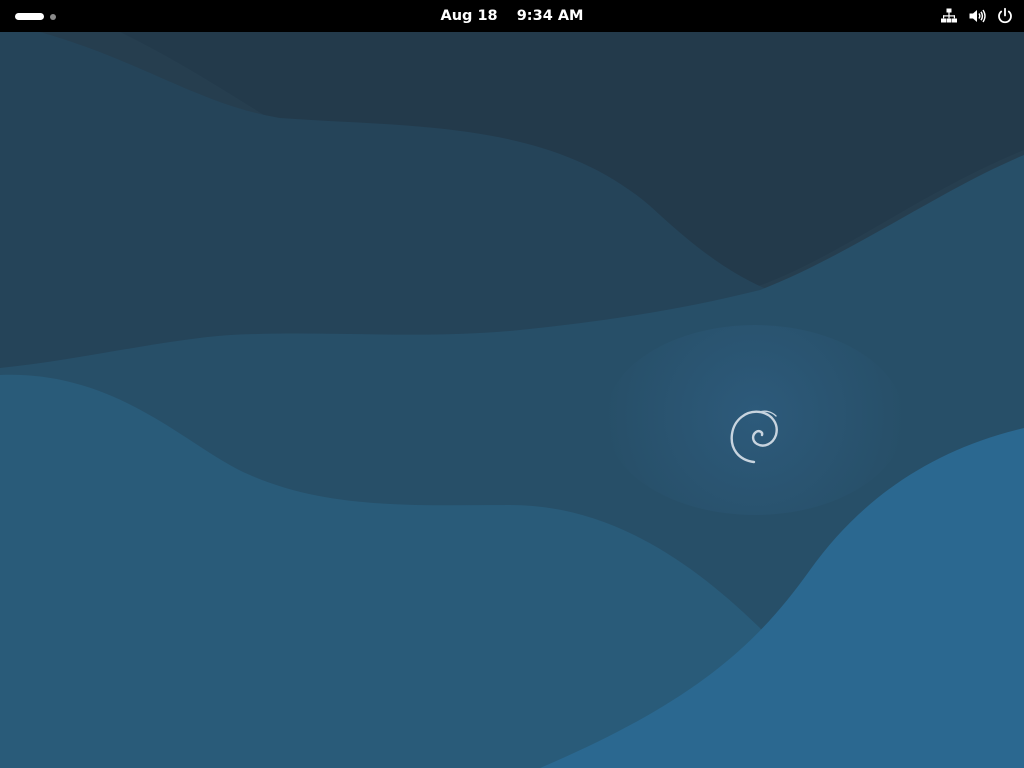 This screenshot has height=768, width=1024. Describe the element at coordinates (977, 16) in the screenshot. I see `volume-icon` at that location.